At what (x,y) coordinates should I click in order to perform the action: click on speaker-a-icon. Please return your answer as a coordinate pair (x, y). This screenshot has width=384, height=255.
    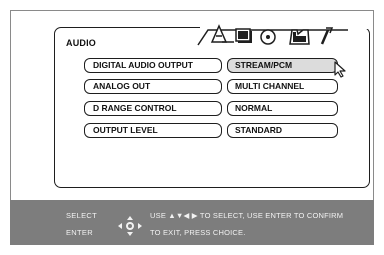
    Looking at the image, I should click on (222, 33).